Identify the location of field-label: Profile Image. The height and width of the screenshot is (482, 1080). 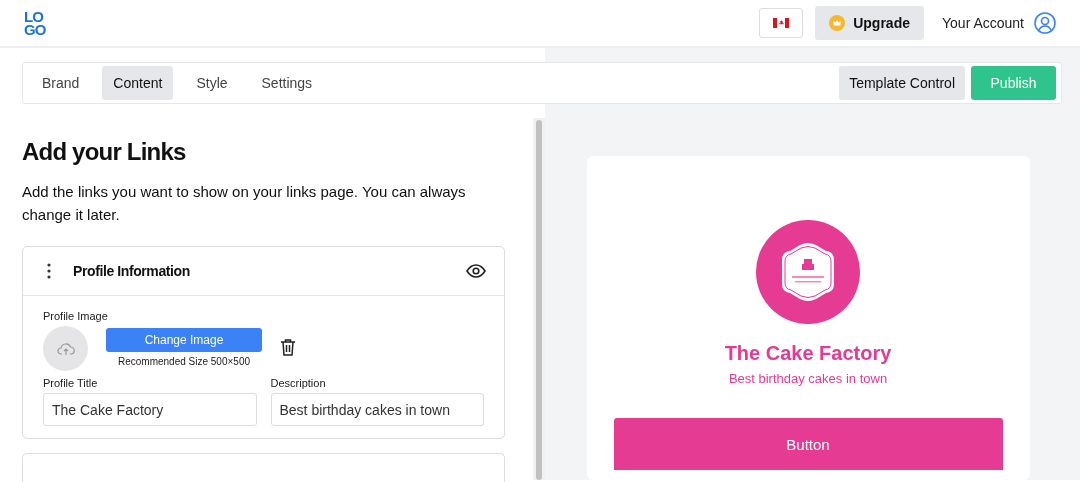
(76, 316).